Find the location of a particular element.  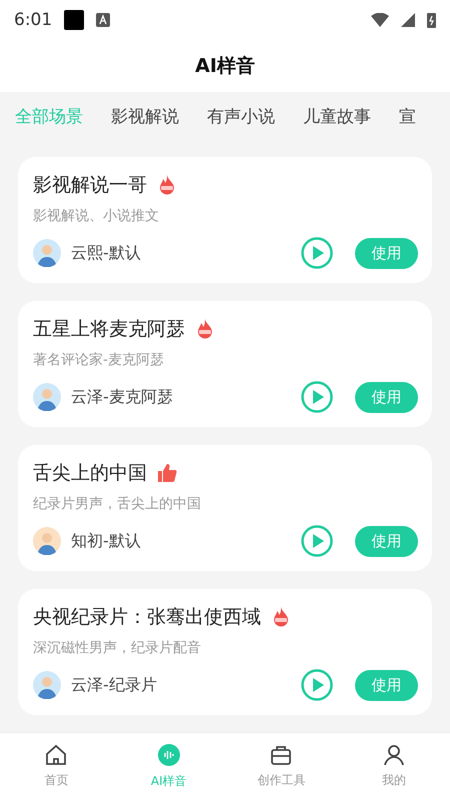

nav-tab: 创作工具 is located at coordinates (281, 766).